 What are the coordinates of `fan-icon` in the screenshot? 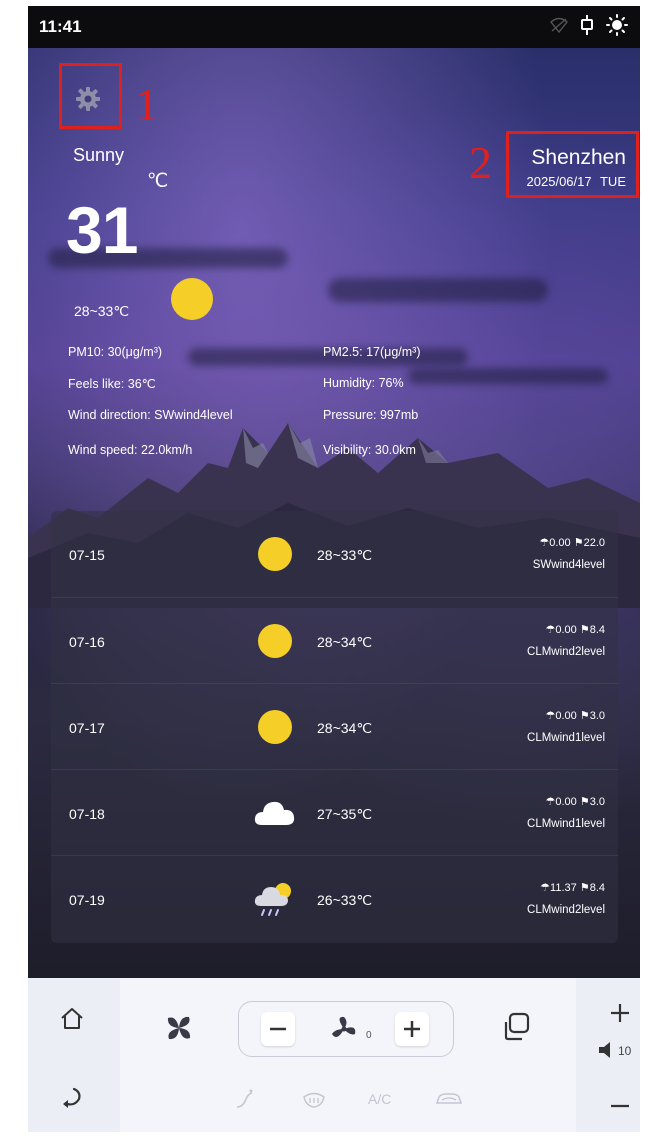 It's located at (179, 1030).